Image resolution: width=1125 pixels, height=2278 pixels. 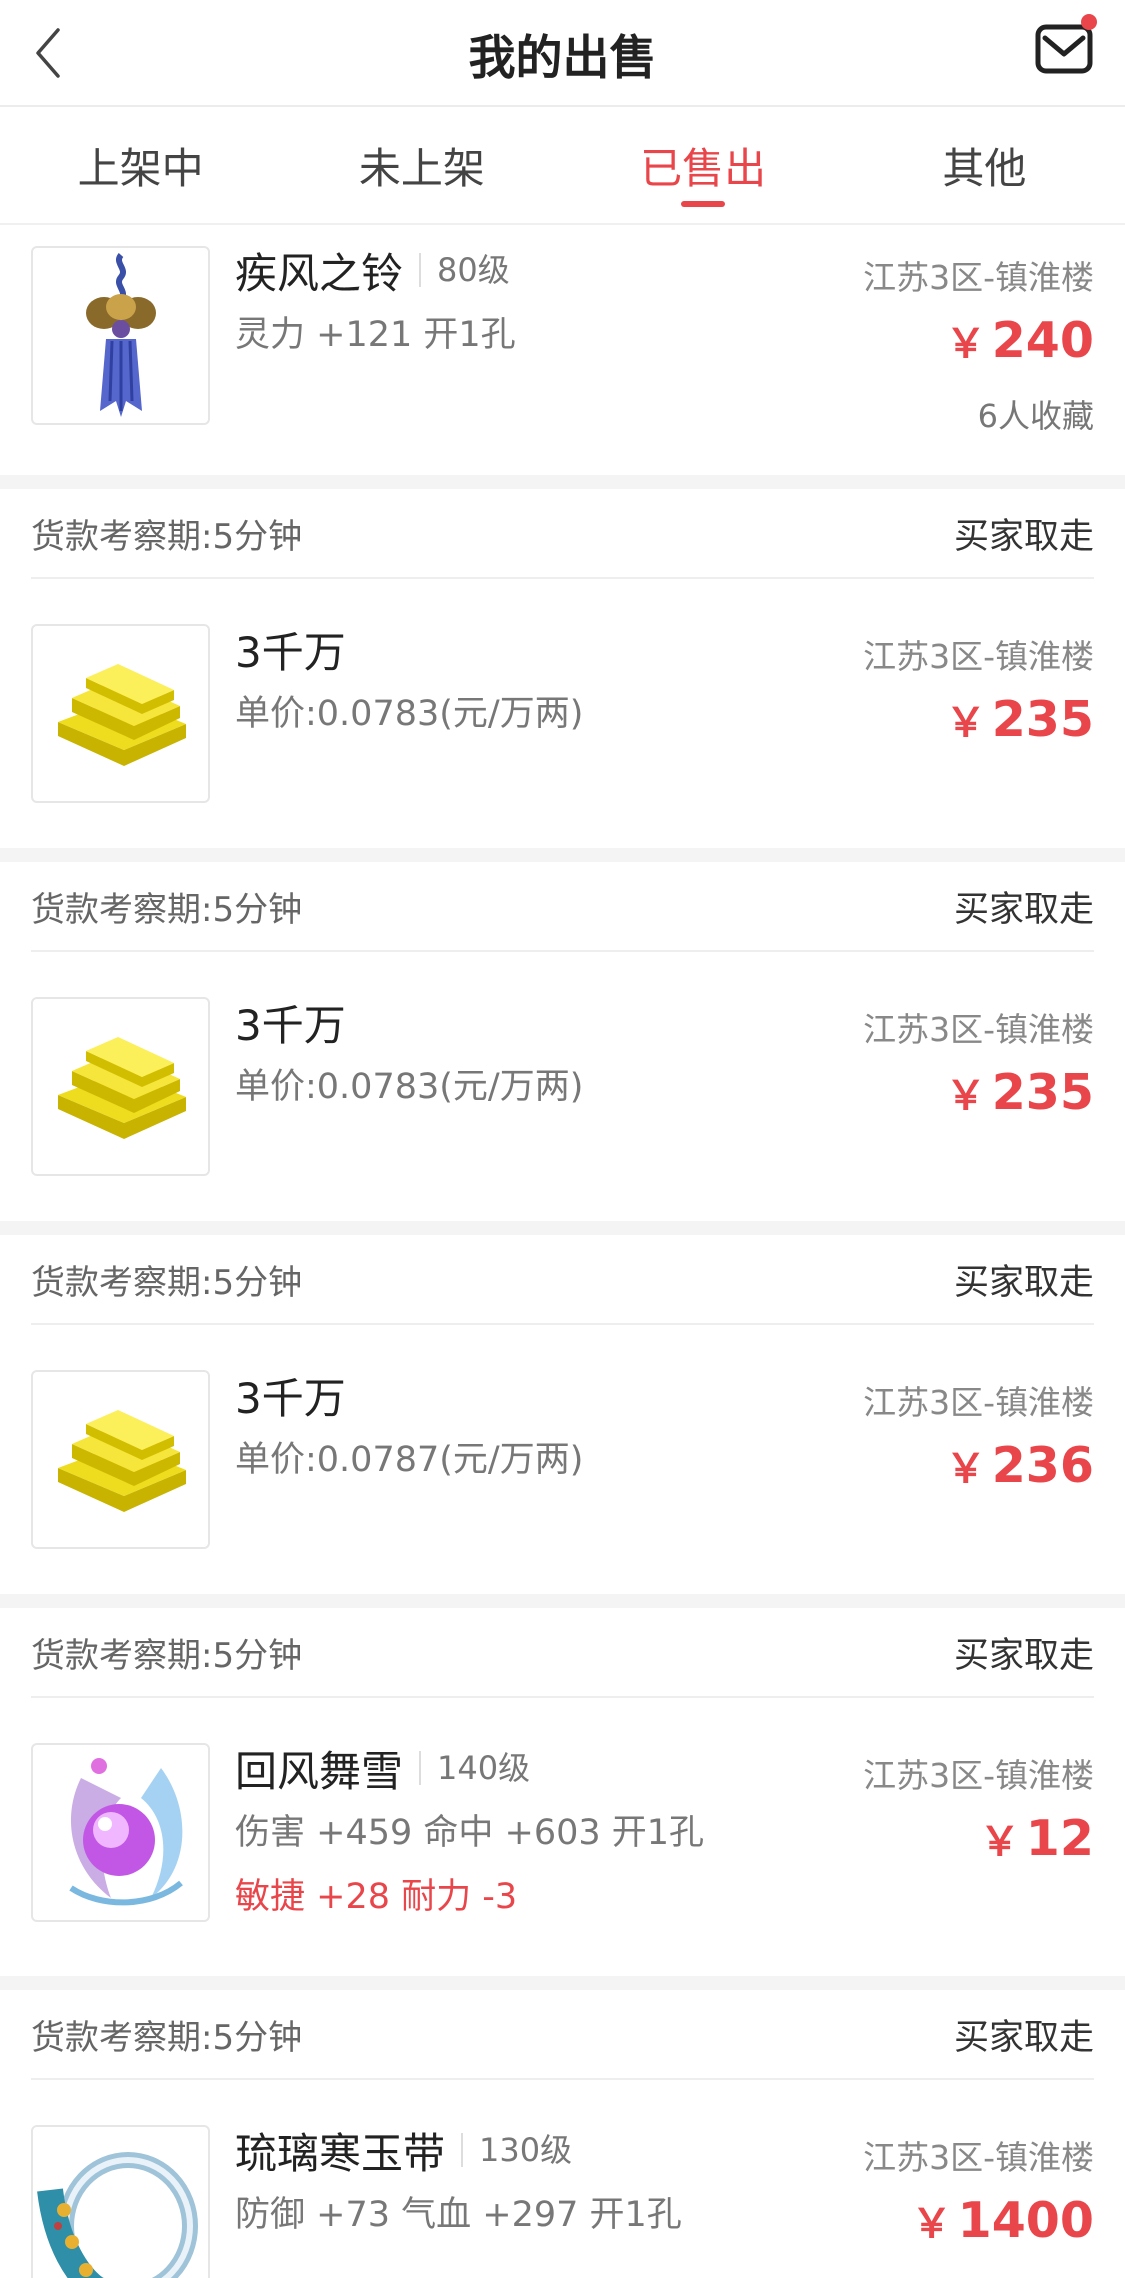 I want to click on page-title: 我的出售, so click(x=562, y=58).